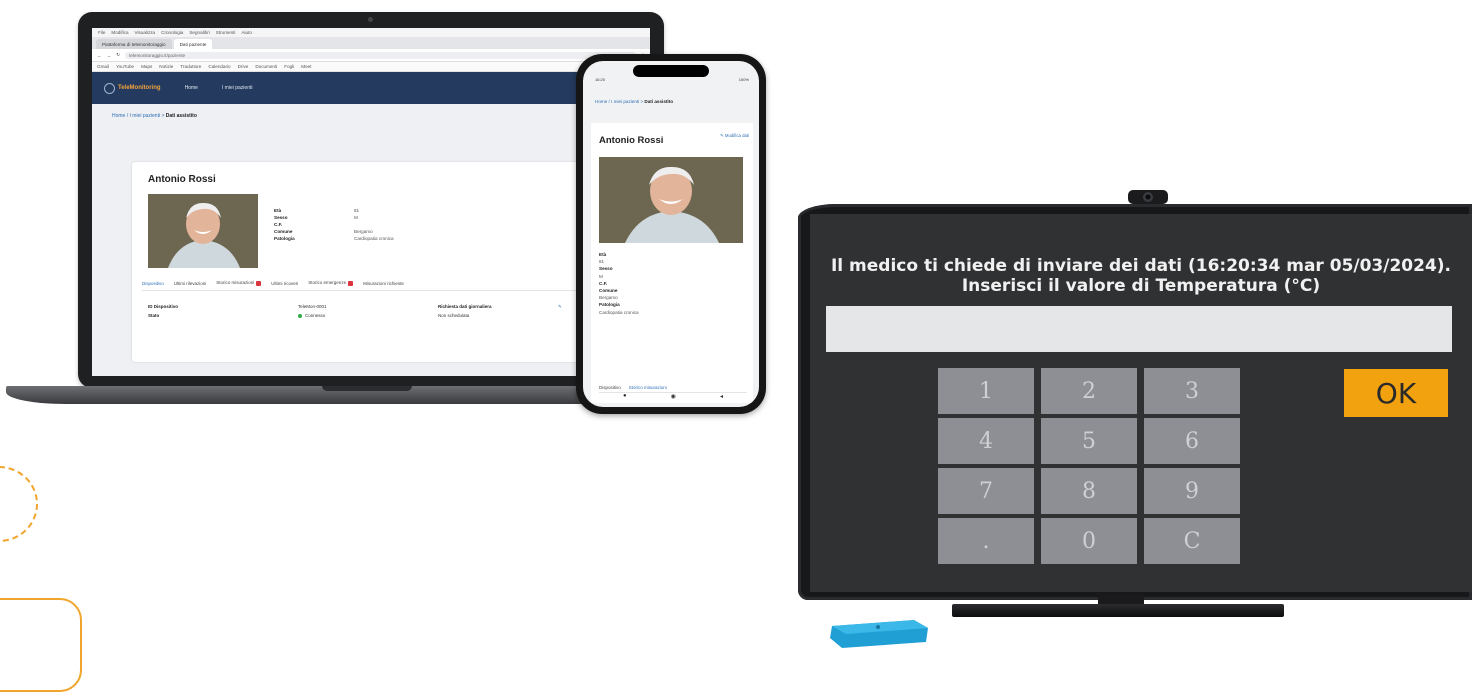 The height and width of the screenshot is (692, 1472). Describe the element at coordinates (1089, 466) in the screenshot. I see `numeric-keypad: 1 2 3 4 5 6 7 8 9 . 0 C` at that location.